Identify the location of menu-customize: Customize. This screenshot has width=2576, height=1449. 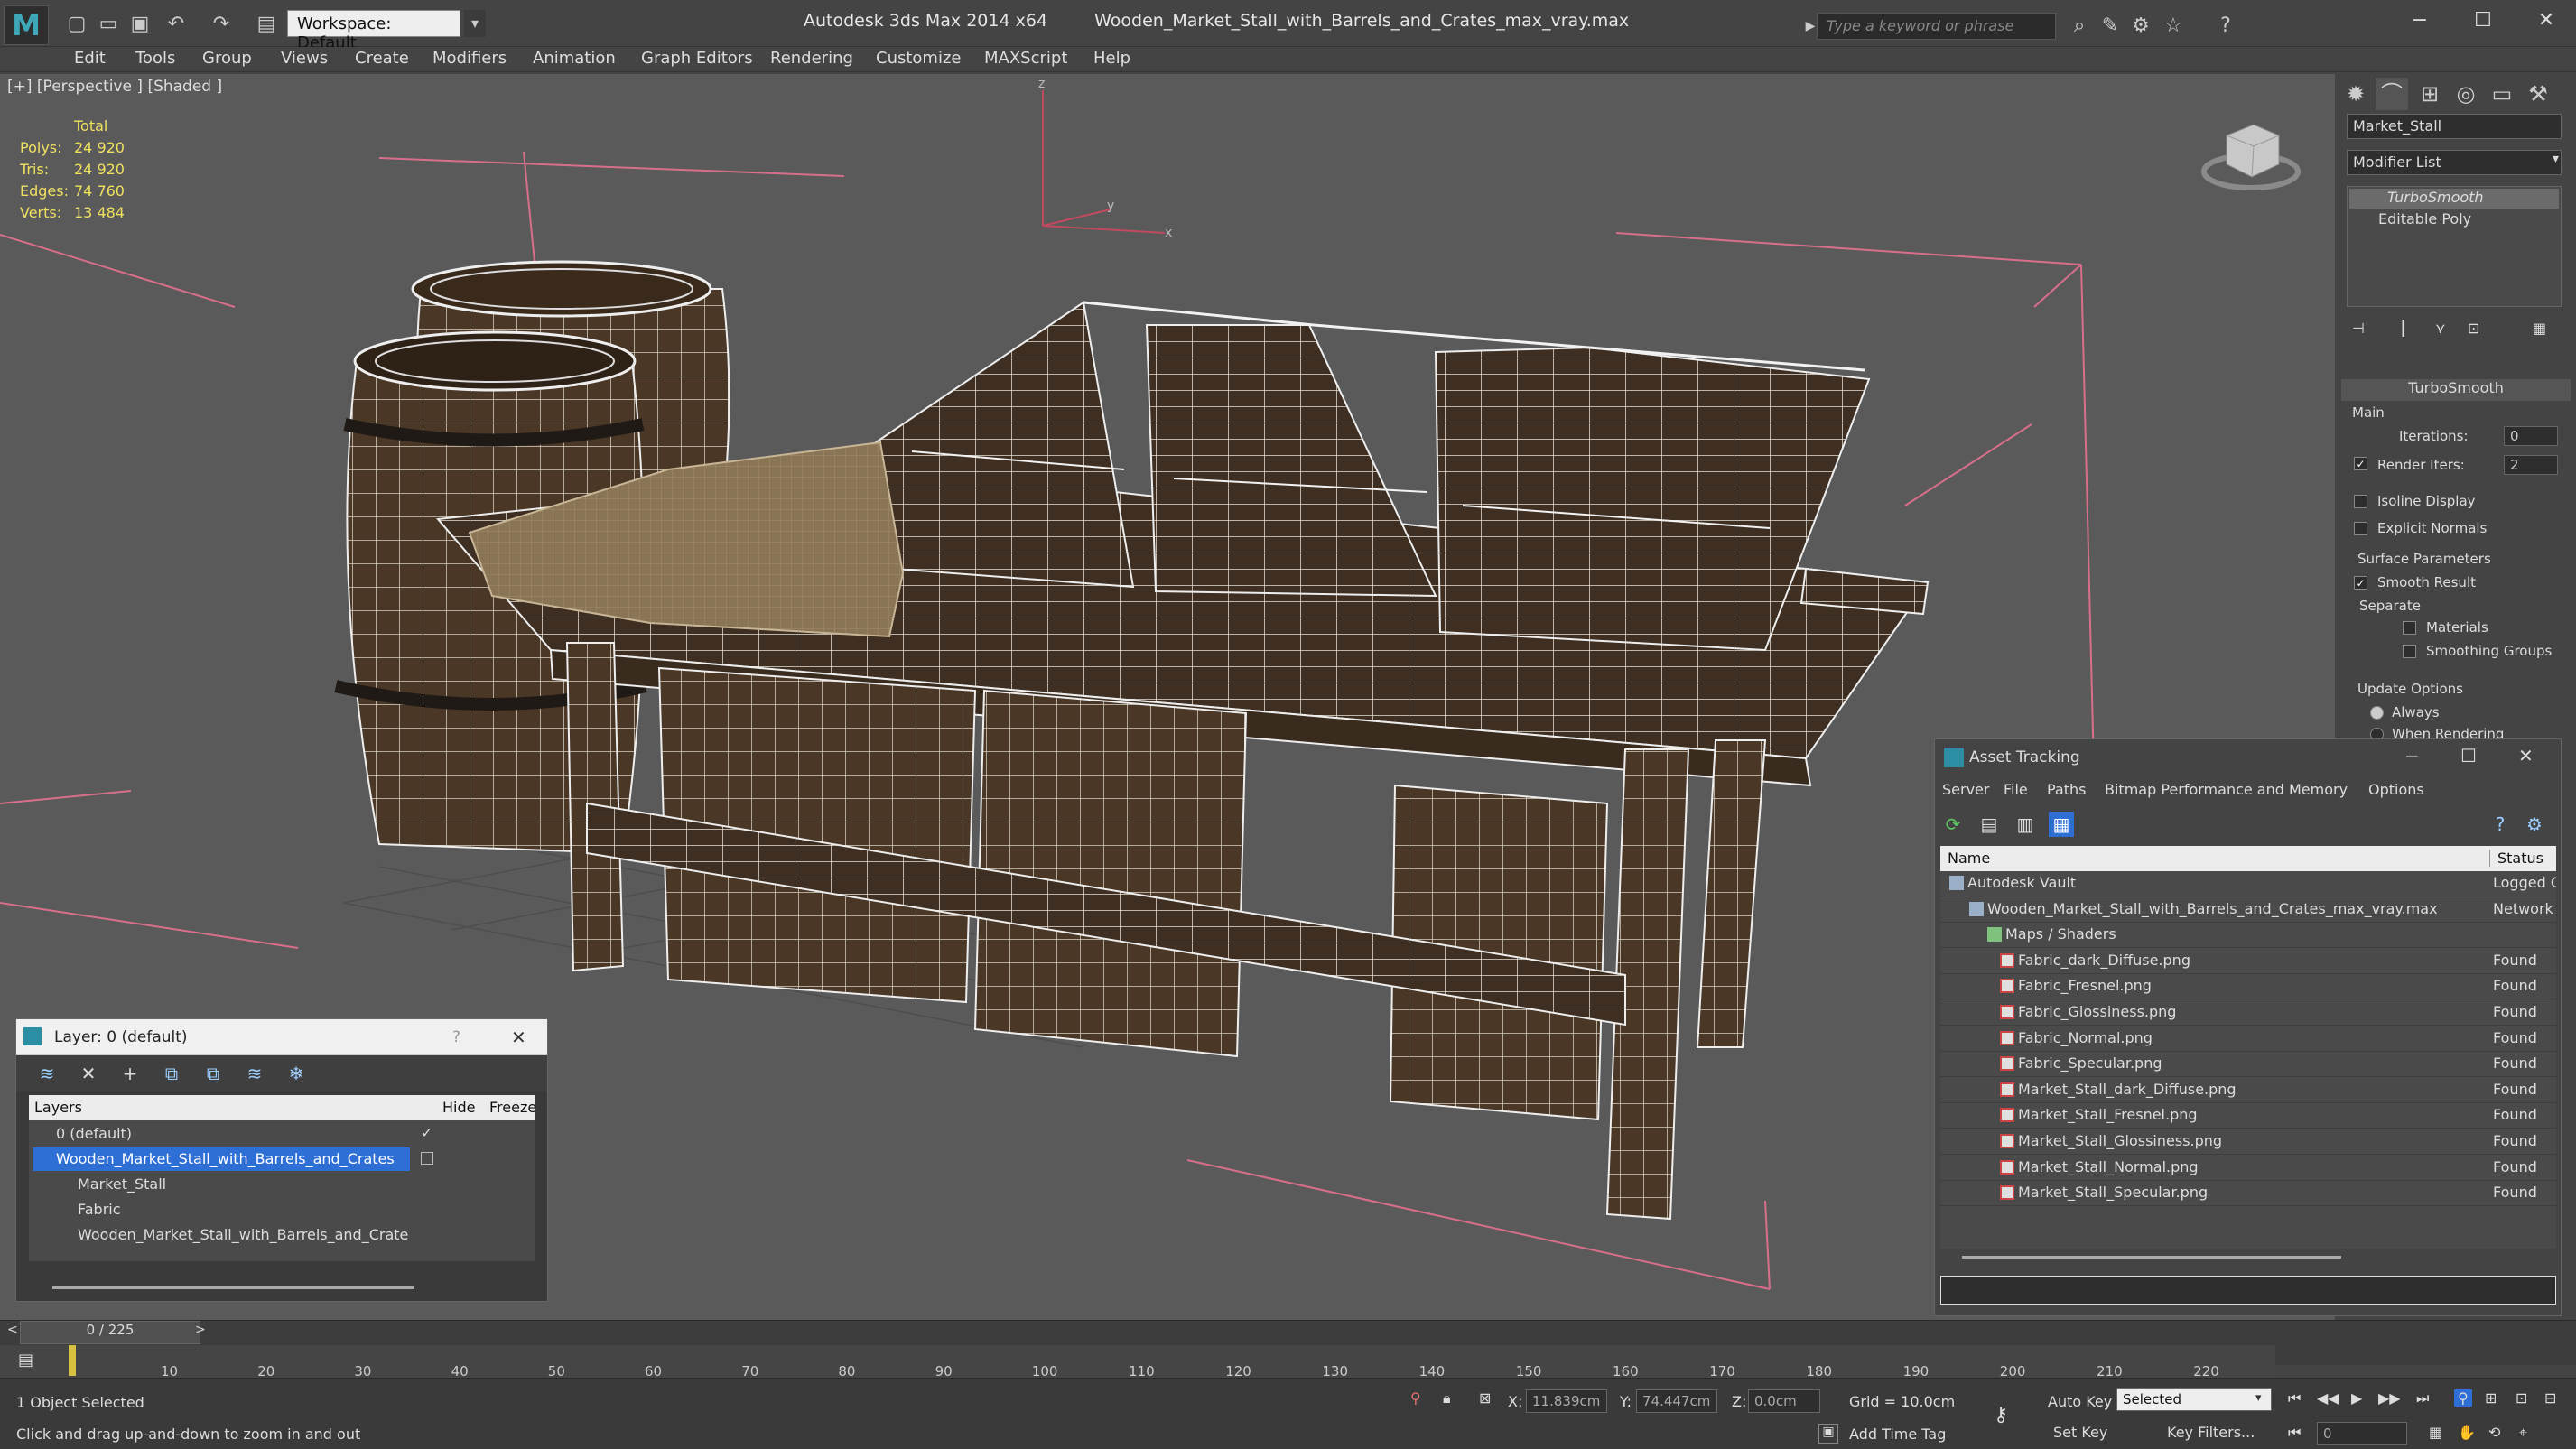
(918, 58).